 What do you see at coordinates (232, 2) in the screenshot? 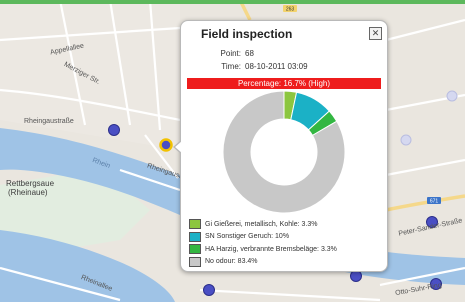
I see `top-accent-bar` at bounding box center [232, 2].